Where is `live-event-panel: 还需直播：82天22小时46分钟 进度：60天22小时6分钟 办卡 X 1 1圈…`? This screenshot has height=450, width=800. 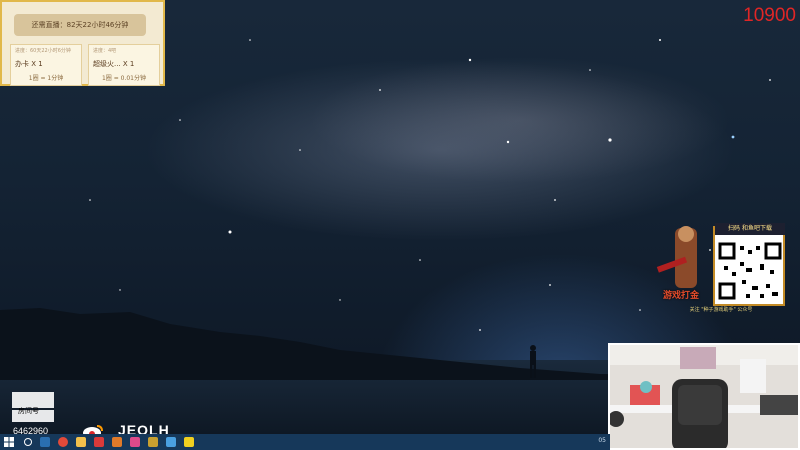 live-event-panel: 还需直播：82天22小时46分钟 进度：60天22小时6分钟 办卡 X 1 1圈… is located at coordinates (82, 43).